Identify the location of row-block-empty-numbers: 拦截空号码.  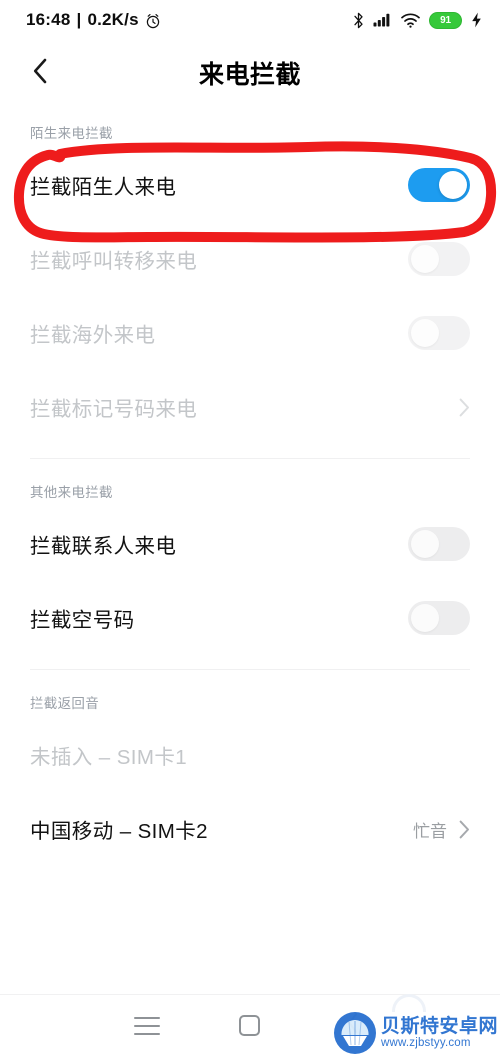
(250, 618).